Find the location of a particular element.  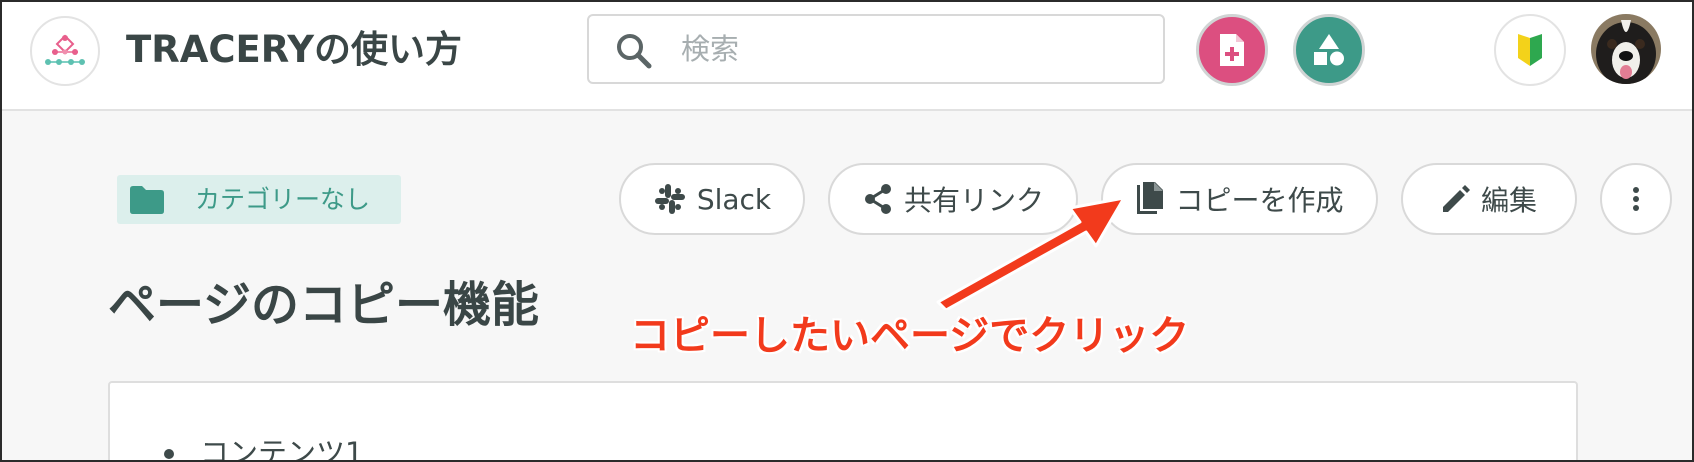

share-icon is located at coordinates (877, 199).